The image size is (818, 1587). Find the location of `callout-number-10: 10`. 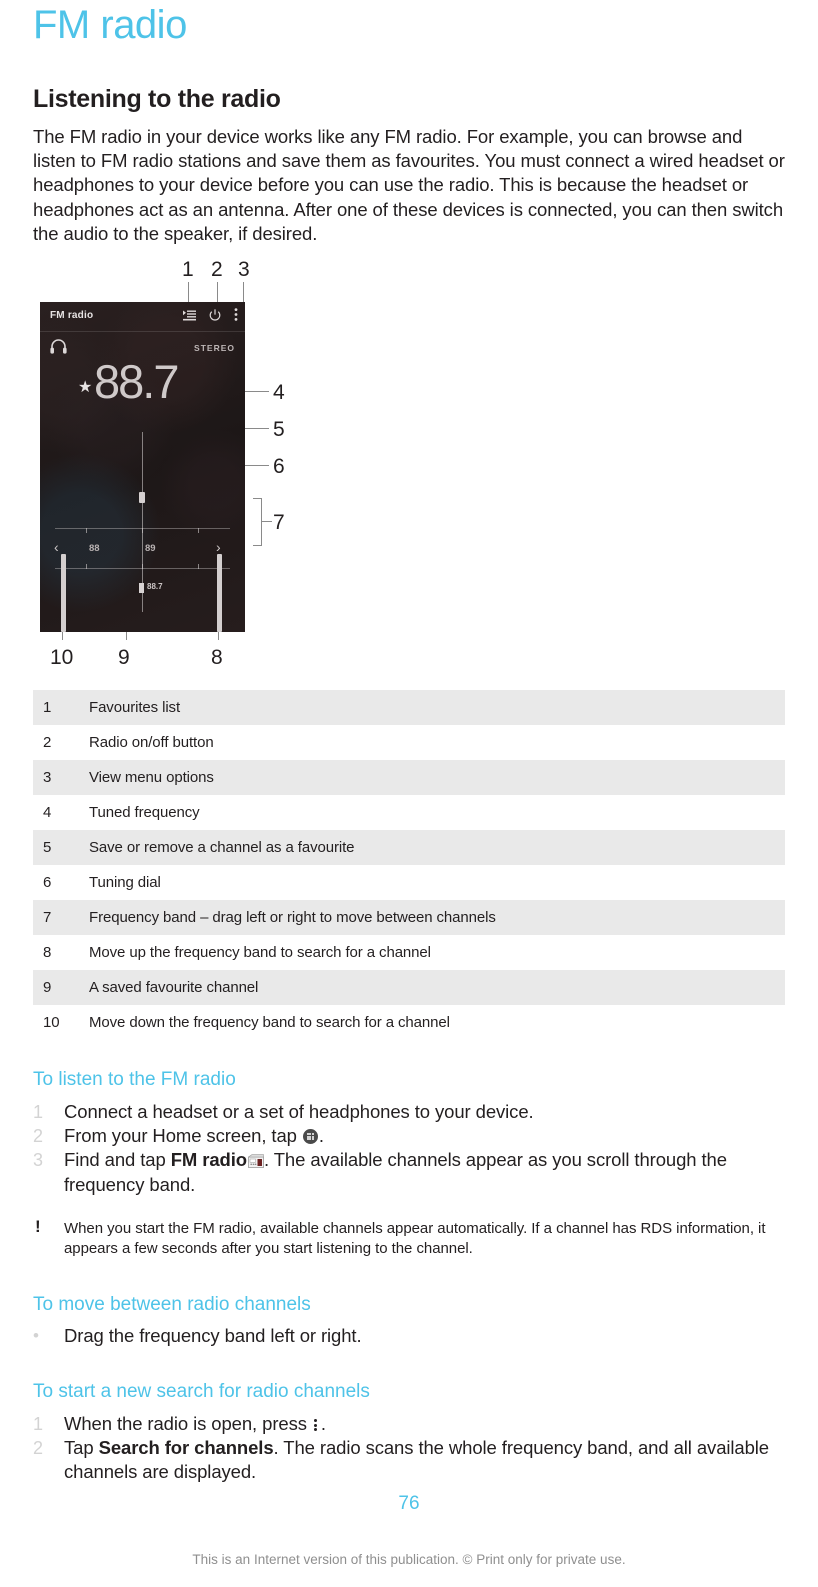

callout-number-10: 10 is located at coordinates (62, 658).